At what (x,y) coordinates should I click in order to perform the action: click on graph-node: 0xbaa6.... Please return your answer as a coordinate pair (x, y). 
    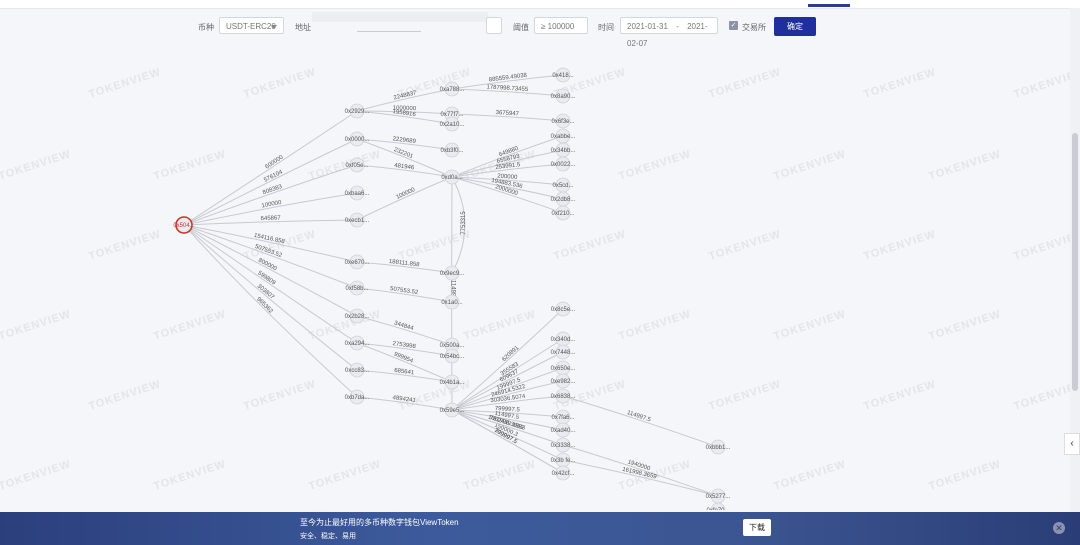
    Looking at the image, I should click on (357, 193).